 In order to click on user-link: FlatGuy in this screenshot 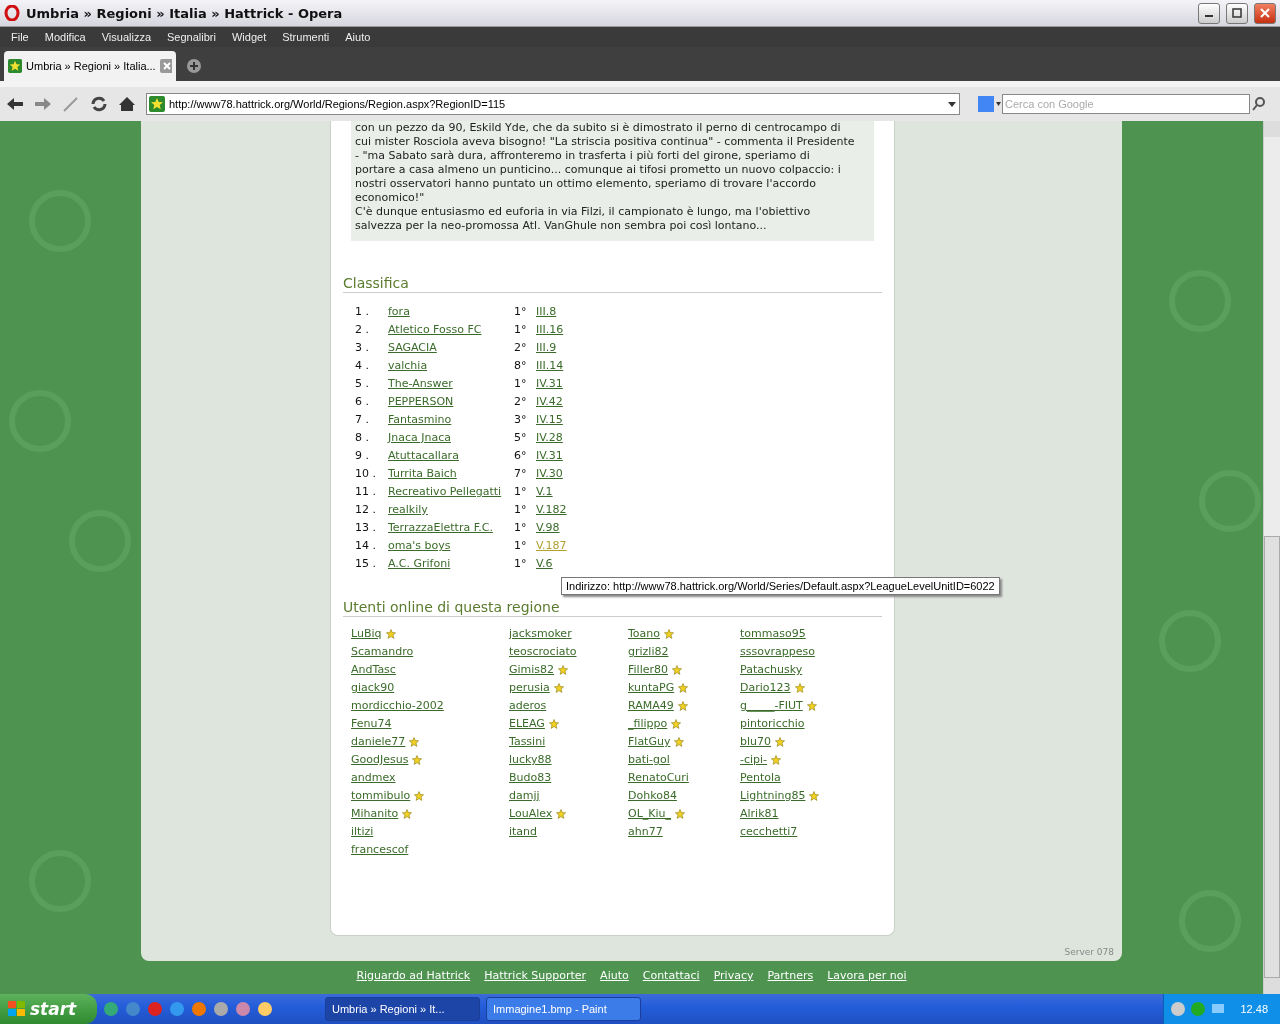, I will do `click(649, 742)`.